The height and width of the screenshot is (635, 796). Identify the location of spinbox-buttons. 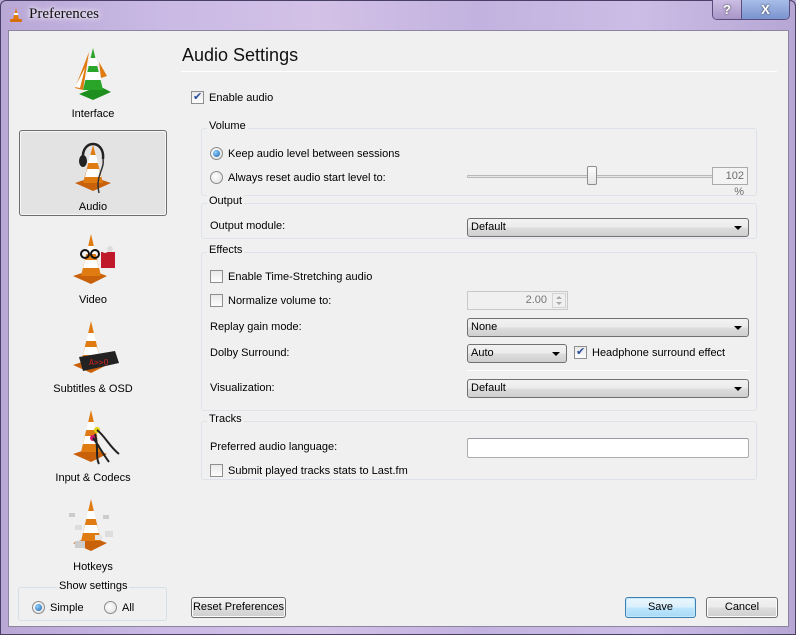
(559, 300).